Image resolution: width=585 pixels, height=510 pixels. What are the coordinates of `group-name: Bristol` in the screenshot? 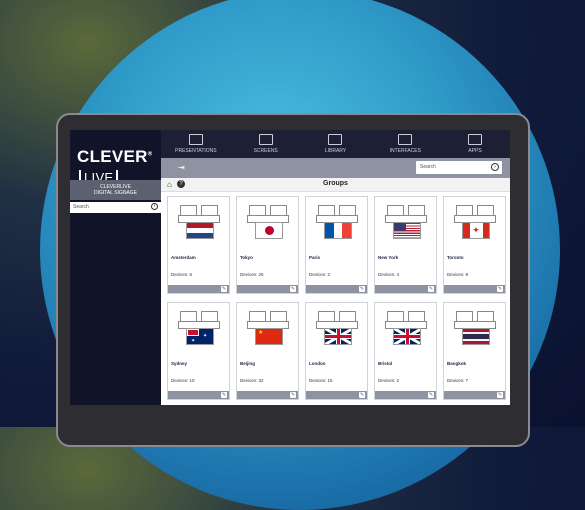 It's located at (385, 363).